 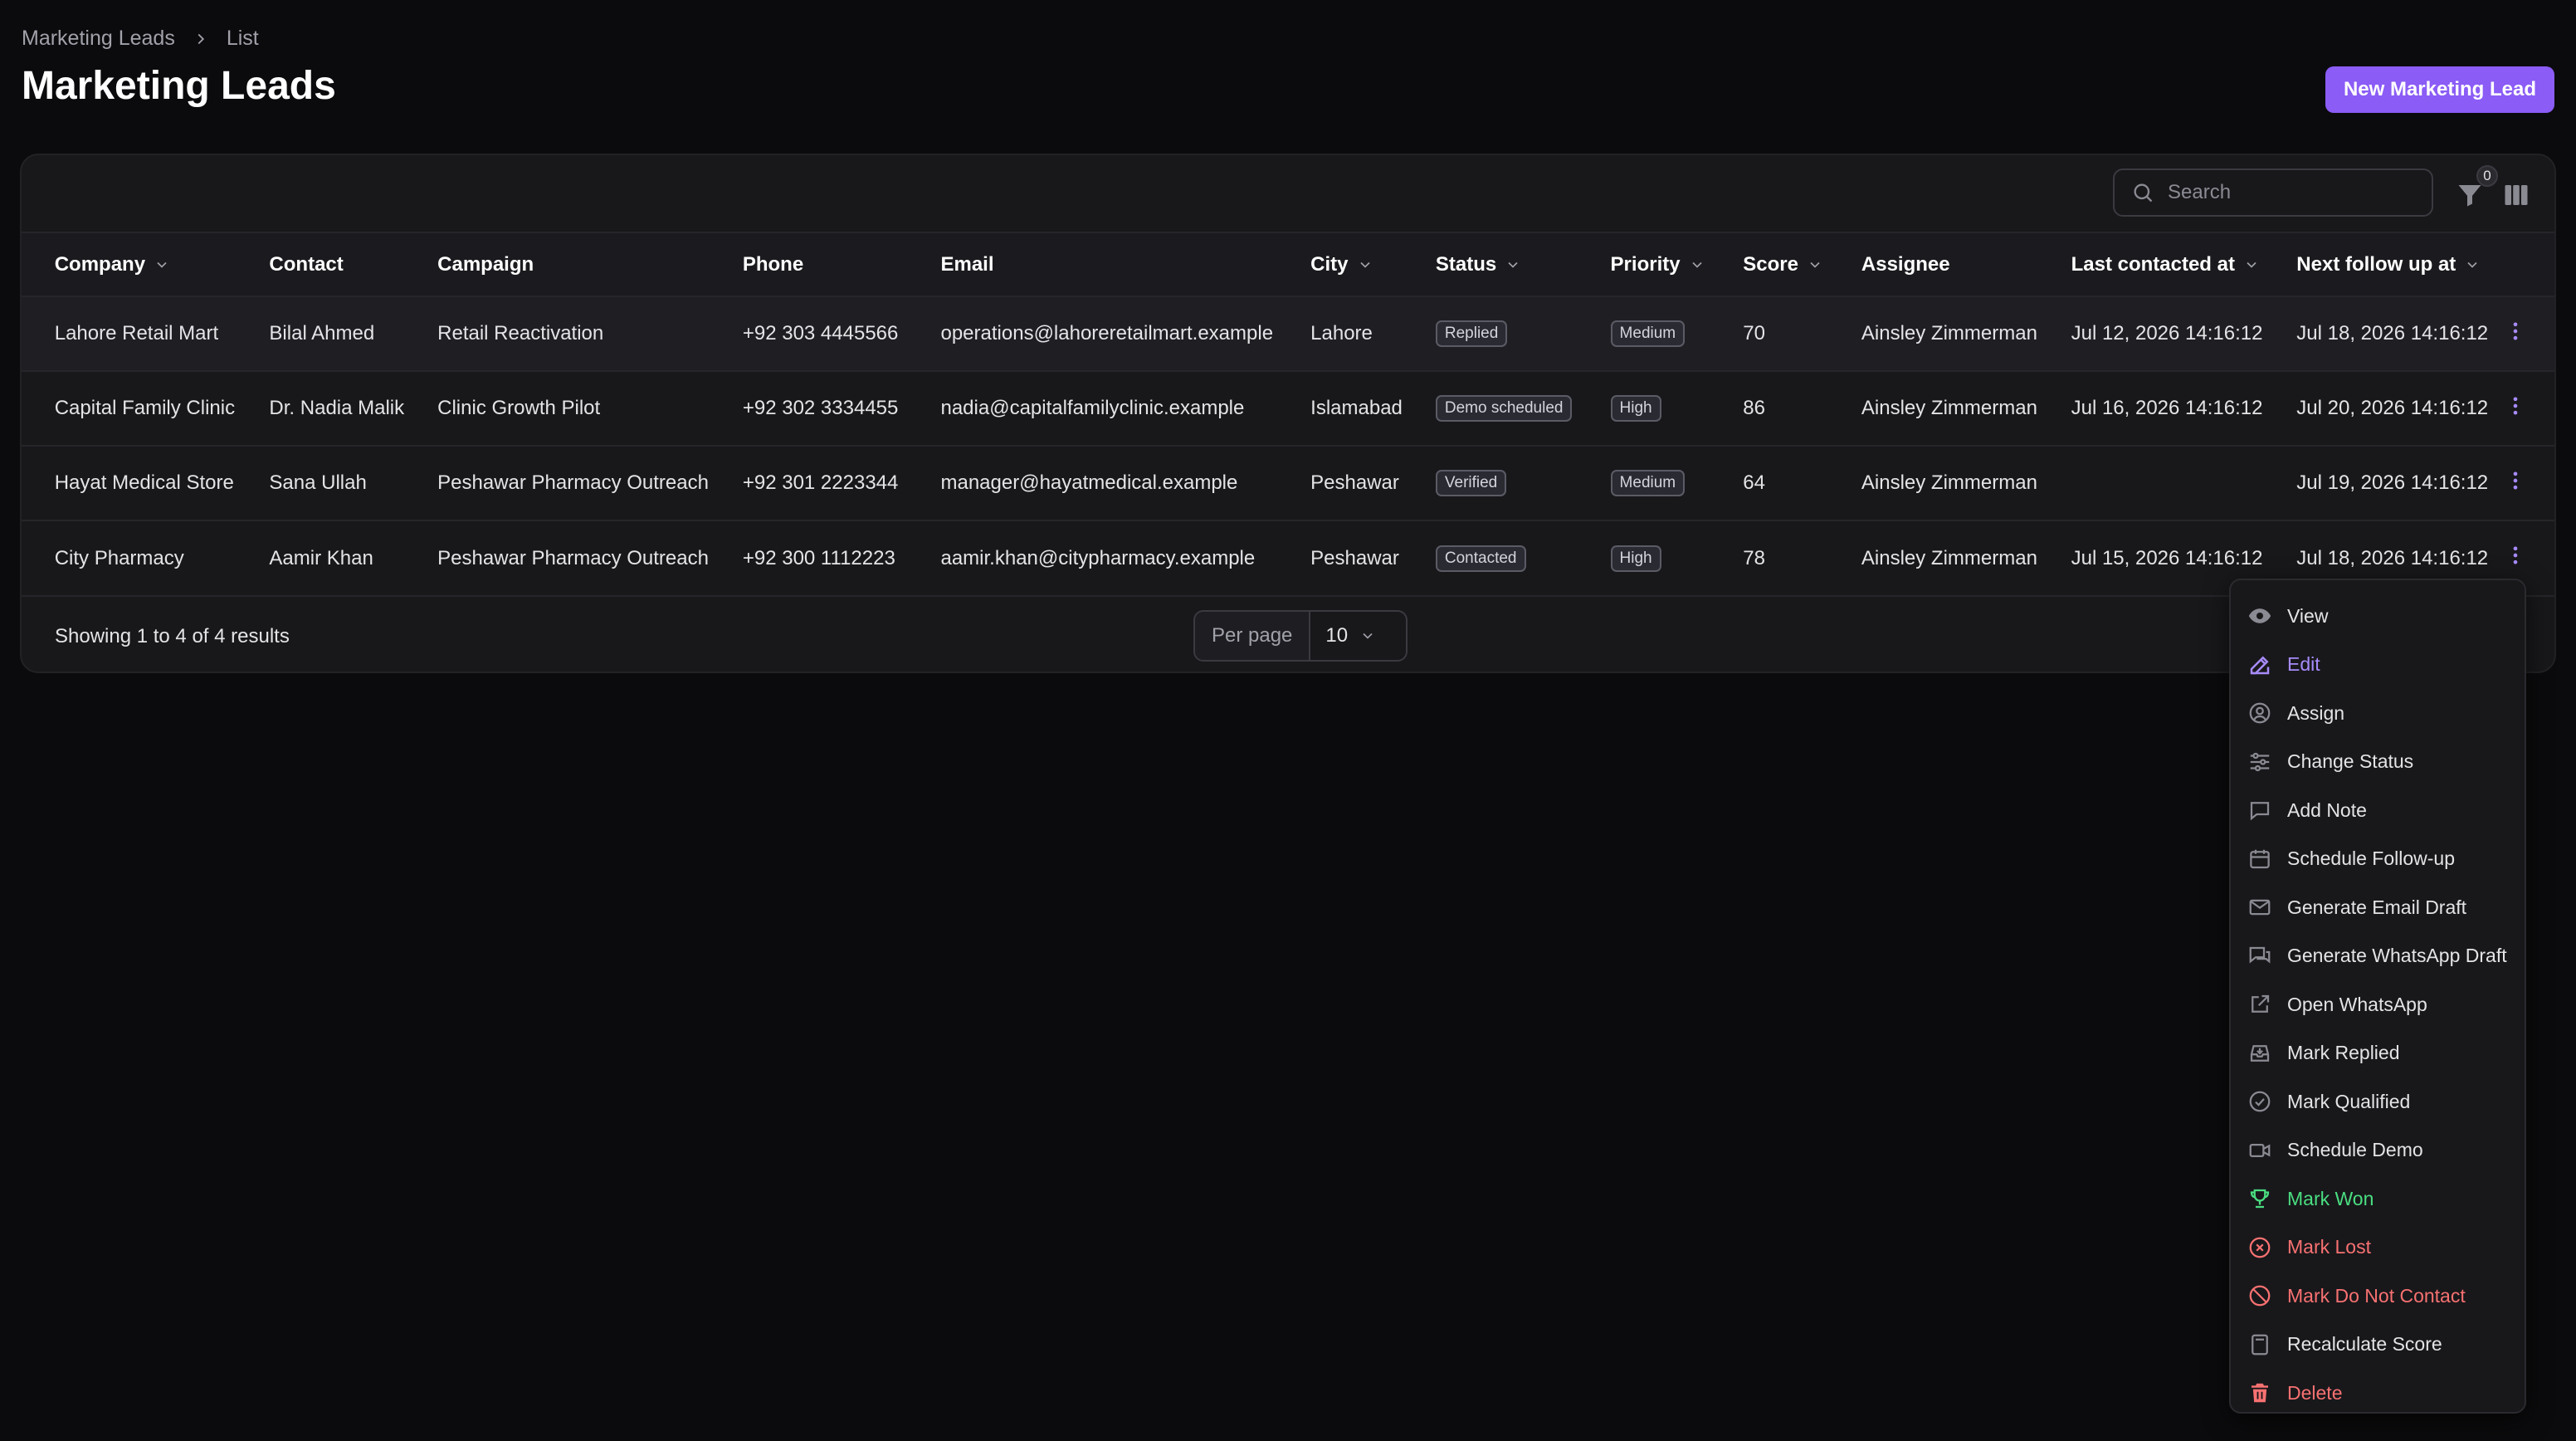 I want to click on cell-last-contacted, so click(x=2184, y=483).